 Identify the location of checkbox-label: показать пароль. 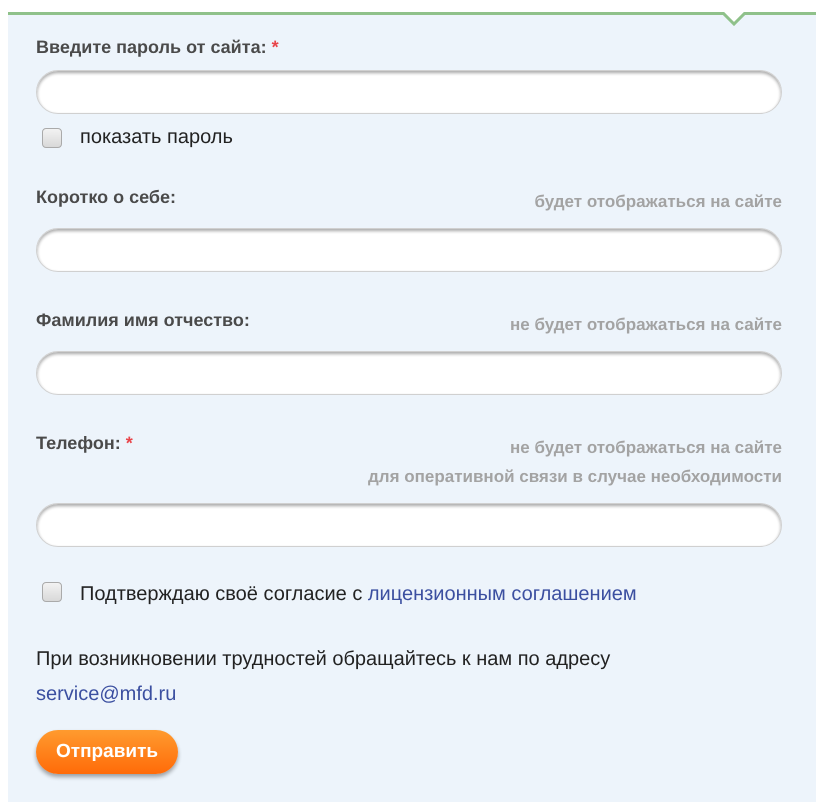
(156, 137).